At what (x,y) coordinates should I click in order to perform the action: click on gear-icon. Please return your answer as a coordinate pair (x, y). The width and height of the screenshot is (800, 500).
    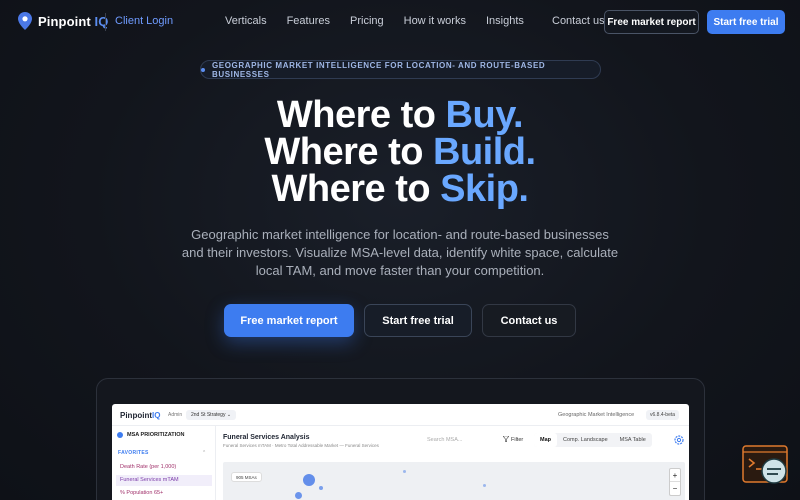
    Looking at the image, I should click on (679, 440).